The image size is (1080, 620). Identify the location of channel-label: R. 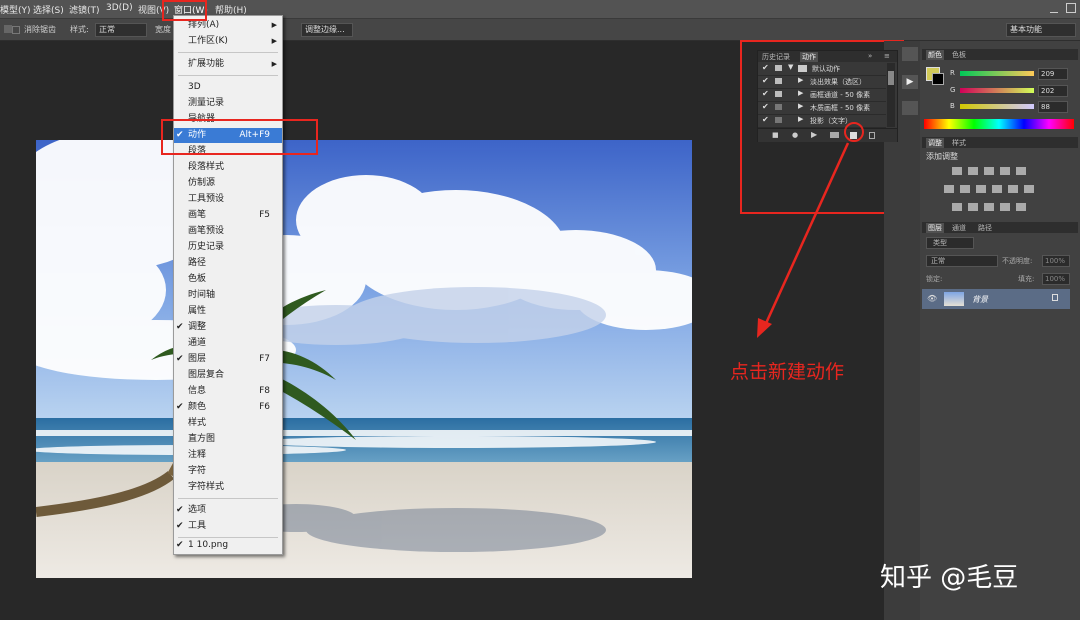
(952, 73).